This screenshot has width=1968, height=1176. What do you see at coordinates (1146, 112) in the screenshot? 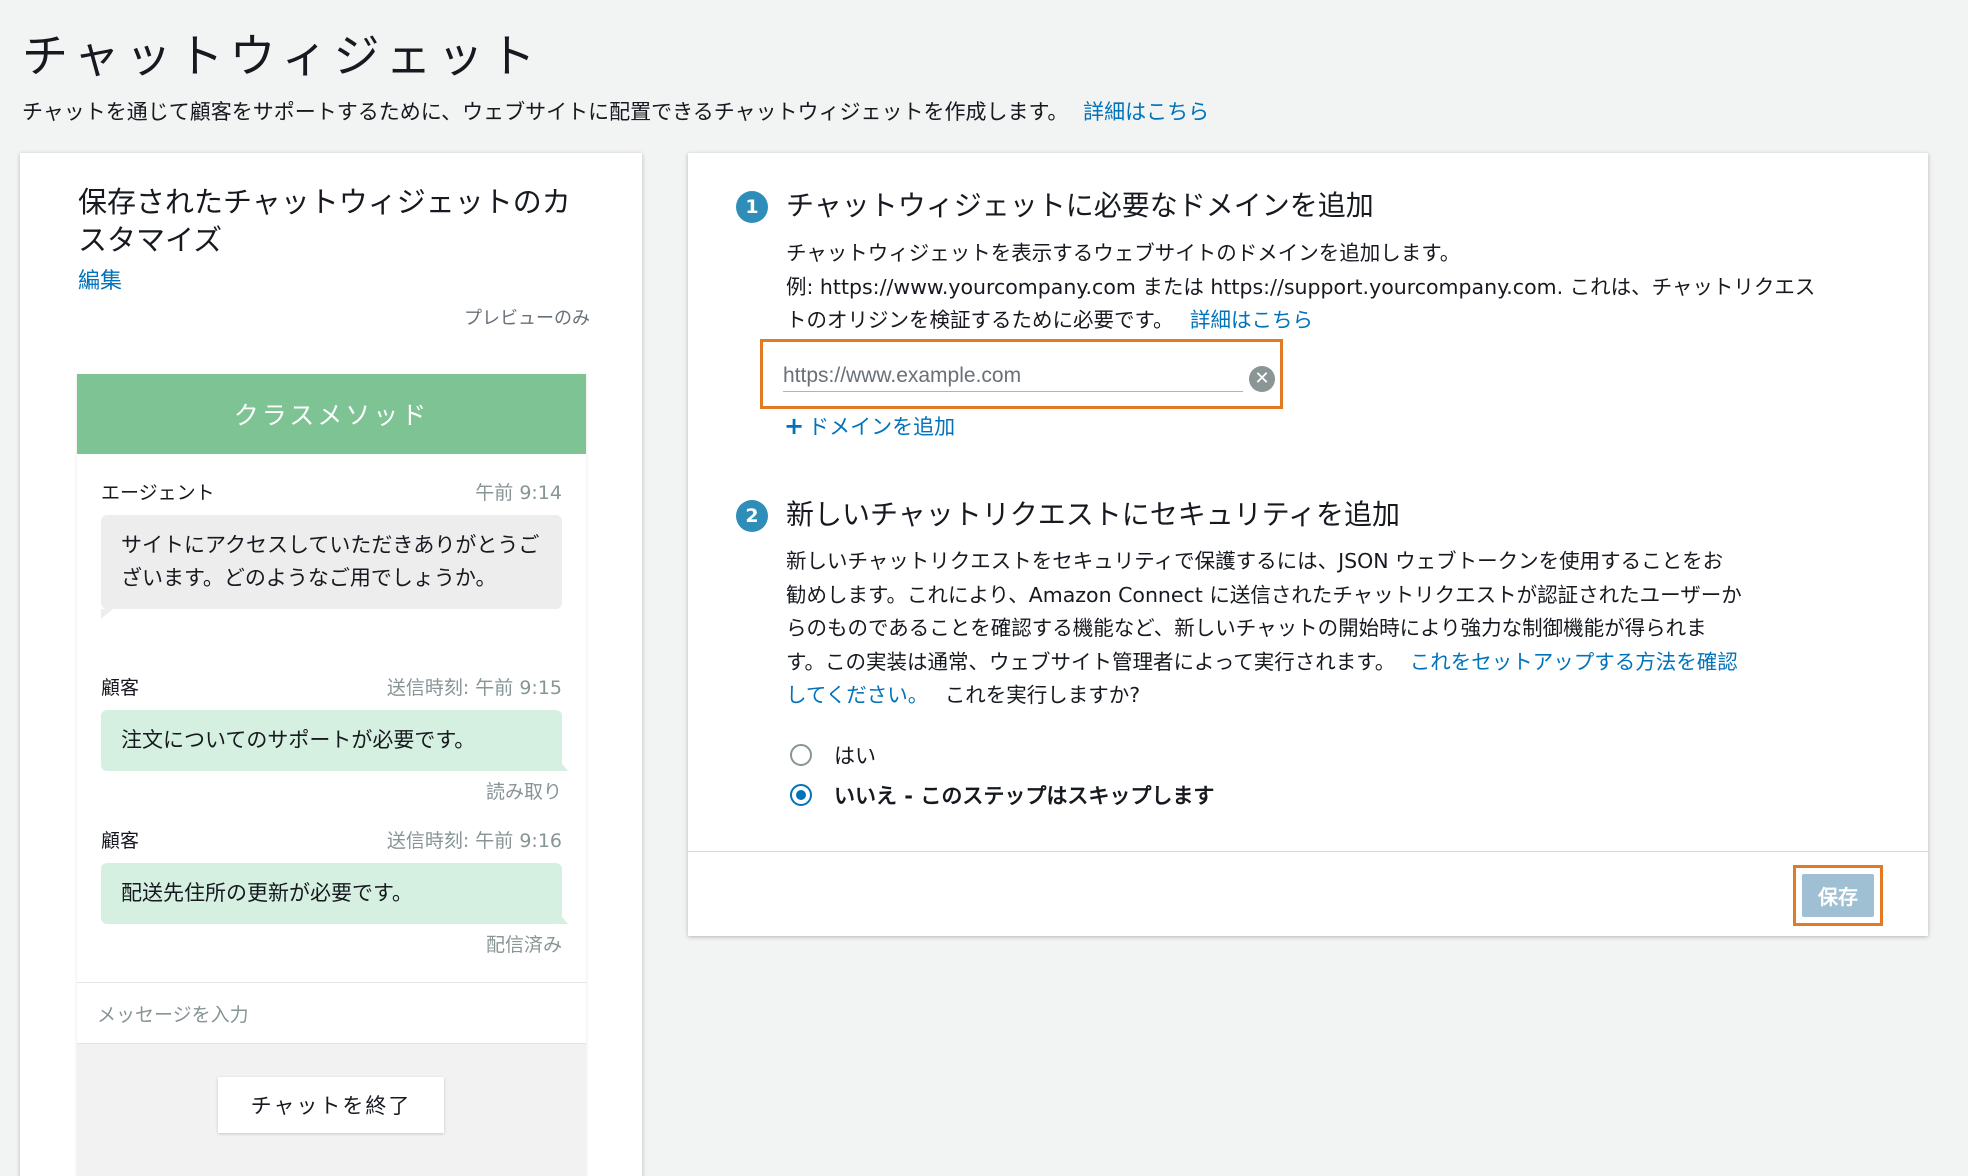
I see `page-learn-more-link: 詳細はこちら` at bounding box center [1146, 112].